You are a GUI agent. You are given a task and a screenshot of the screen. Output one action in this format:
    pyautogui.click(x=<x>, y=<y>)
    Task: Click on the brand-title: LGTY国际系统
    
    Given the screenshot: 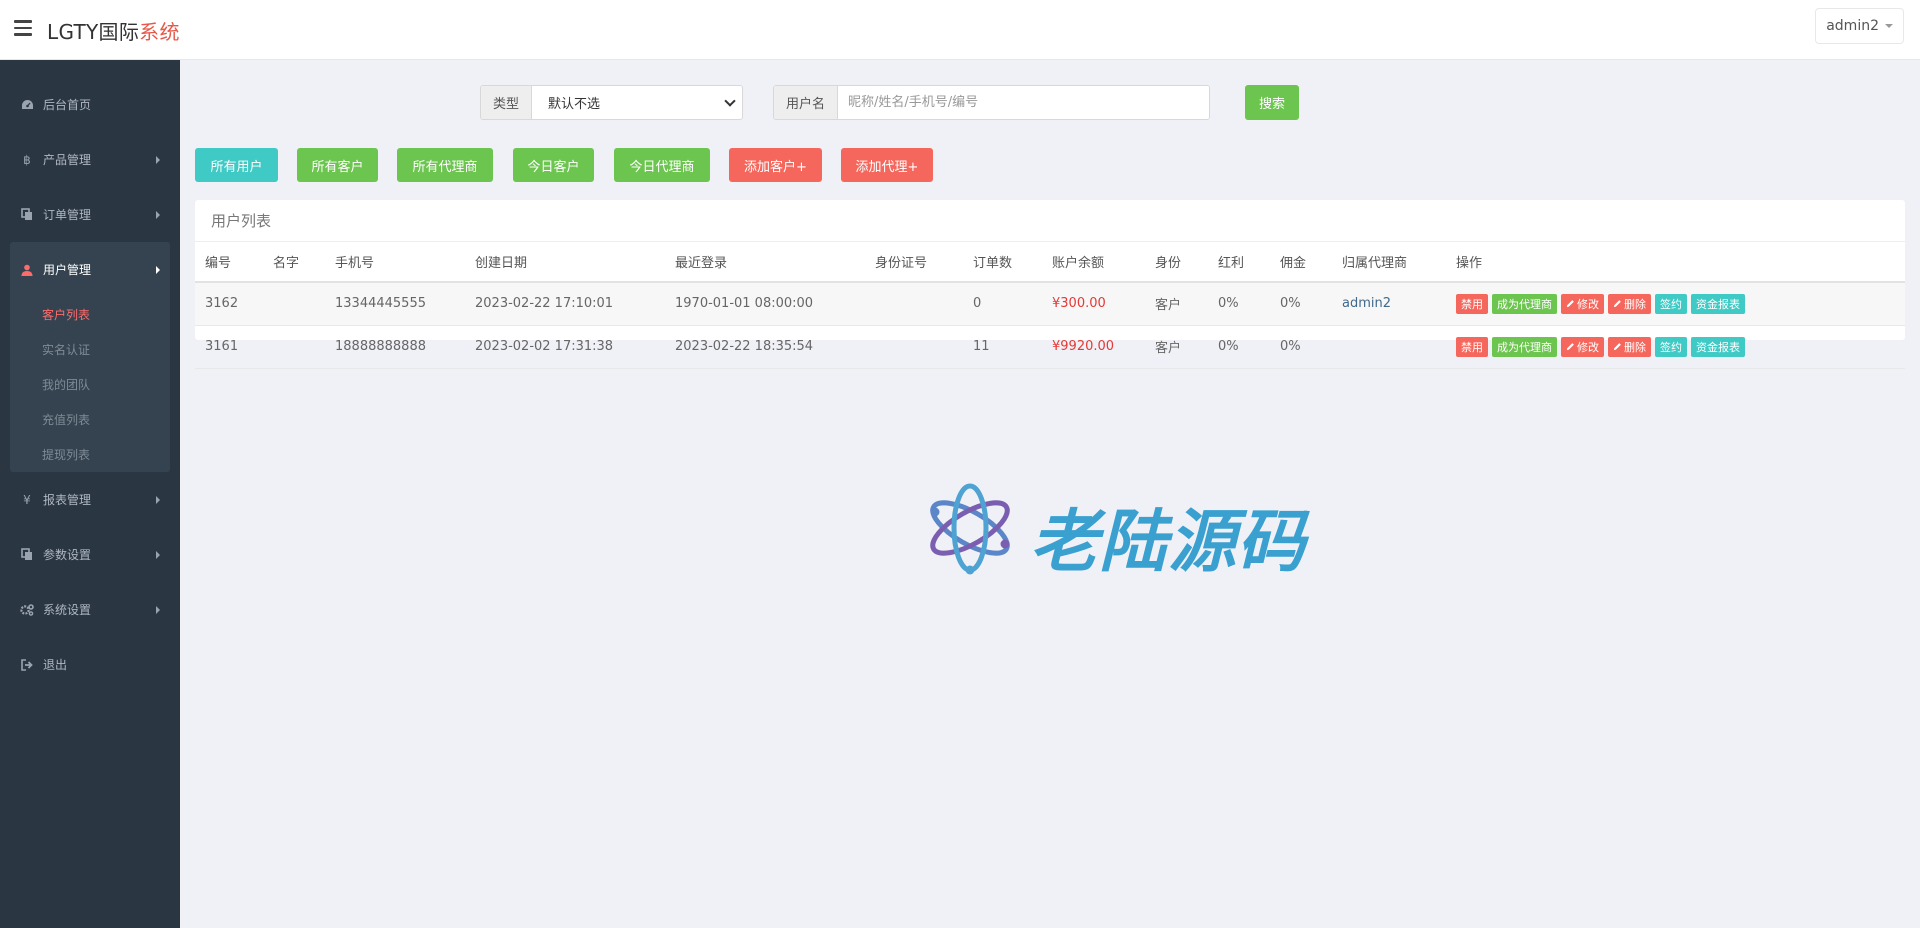 What is the action you would take?
    pyautogui.click(x=113, y=30)
    